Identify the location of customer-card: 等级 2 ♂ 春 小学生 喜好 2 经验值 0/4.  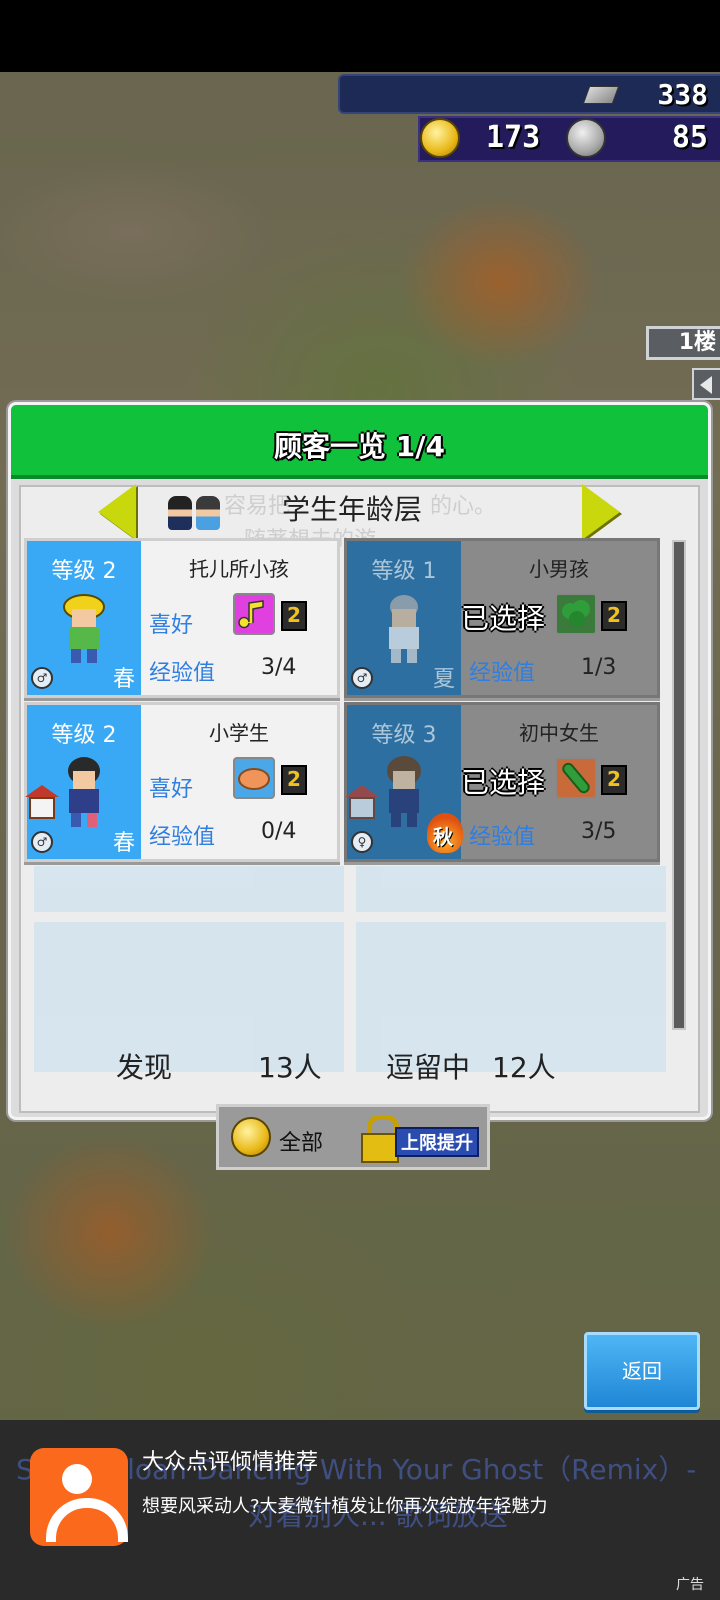
(182, 782).